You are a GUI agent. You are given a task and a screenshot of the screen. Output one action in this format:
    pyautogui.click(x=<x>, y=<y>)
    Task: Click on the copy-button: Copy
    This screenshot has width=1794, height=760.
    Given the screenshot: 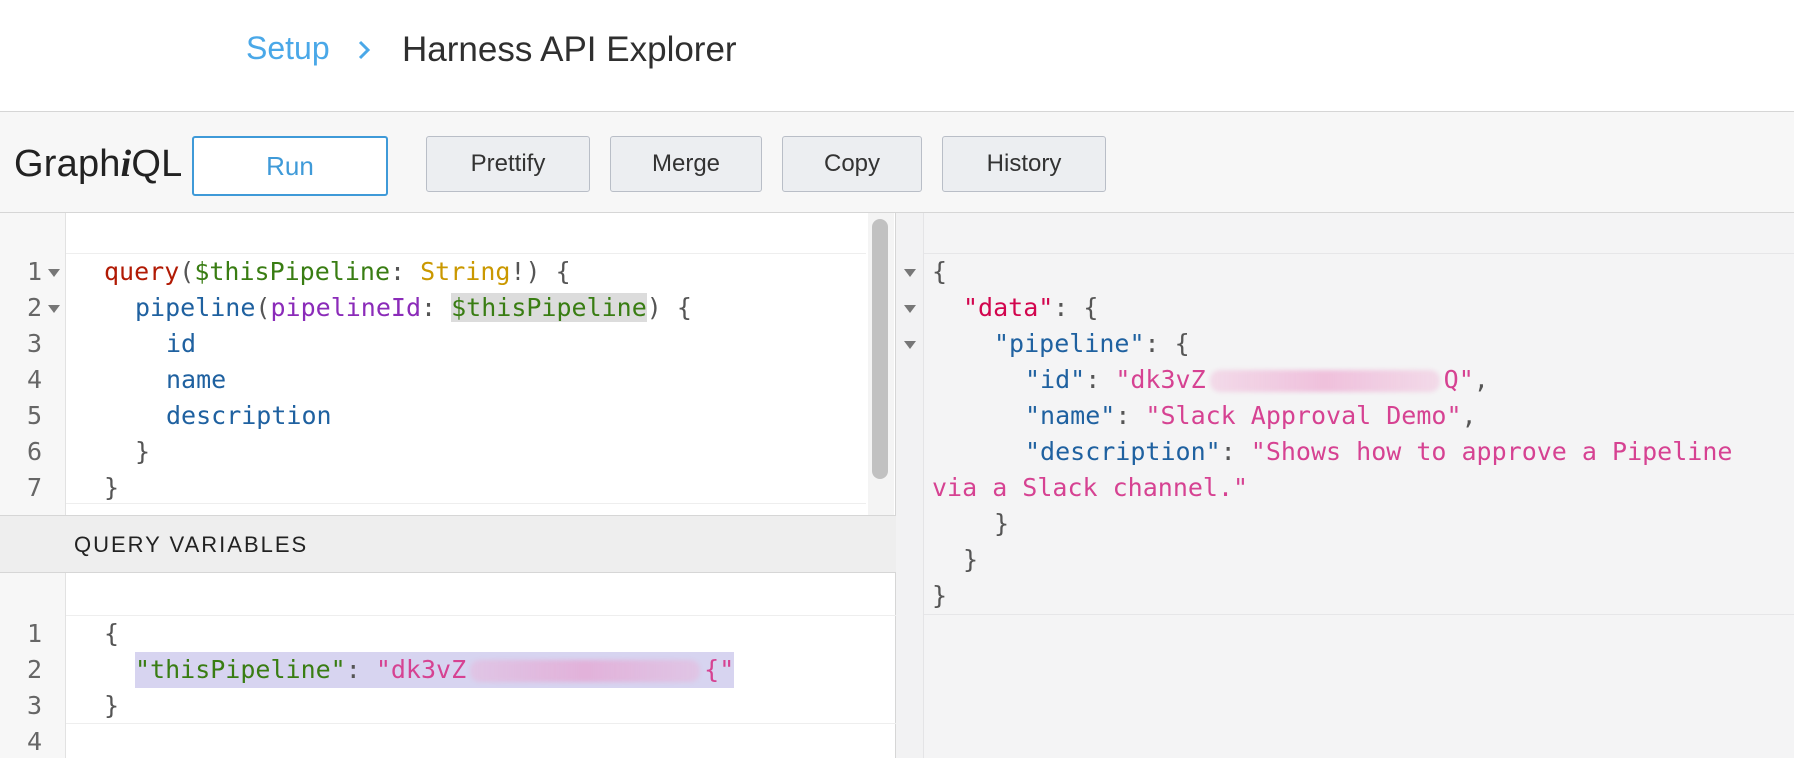 What is the action you would take?
    pyautogui.click(x=852, y=164)
    